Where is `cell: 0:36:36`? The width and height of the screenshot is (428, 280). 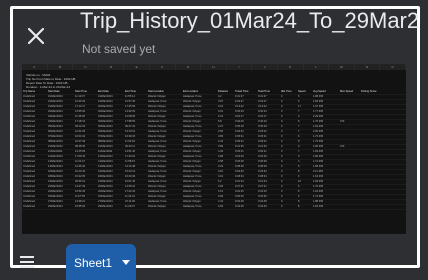 cell: 0:36:36 is located at coordinates (262, 196).